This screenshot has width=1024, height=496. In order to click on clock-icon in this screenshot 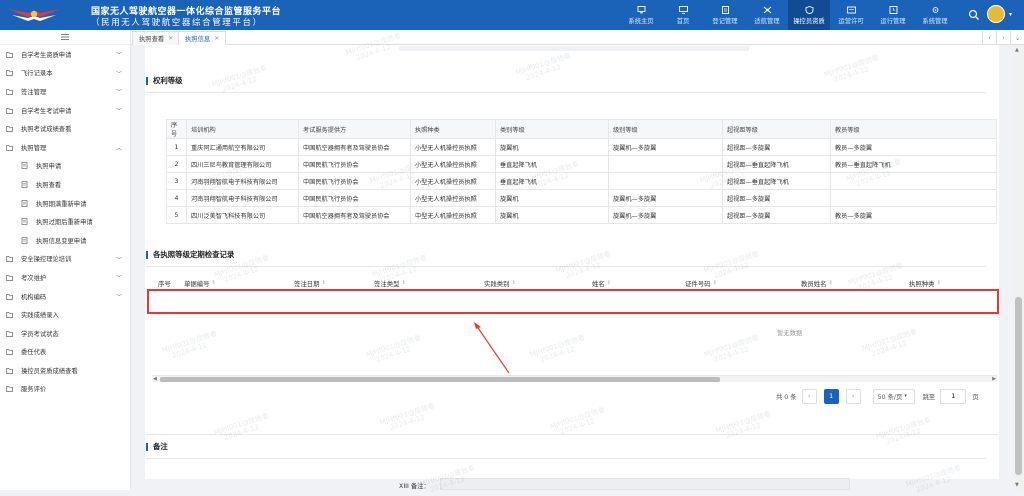, I will do `click(893, 9)`.